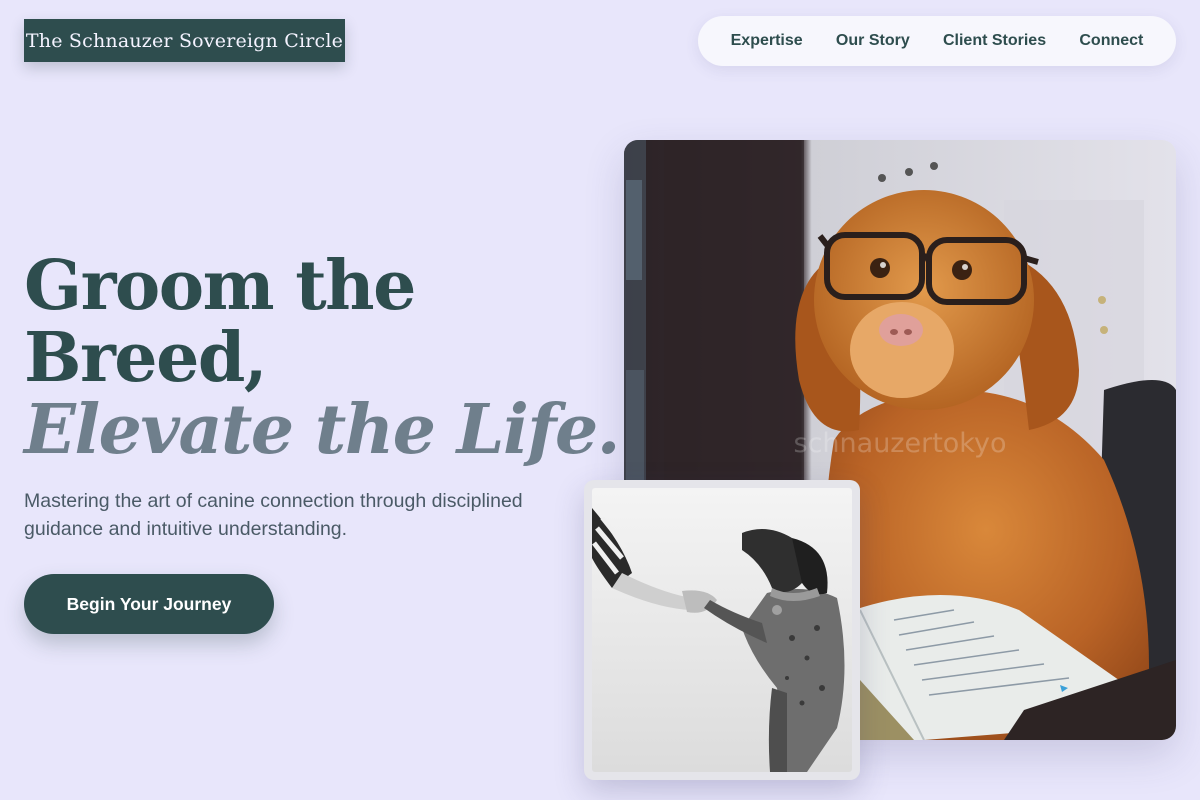 This screenshot has width=1200, height=800. I want to click on handshake-photo-frame, so click(722, 630).